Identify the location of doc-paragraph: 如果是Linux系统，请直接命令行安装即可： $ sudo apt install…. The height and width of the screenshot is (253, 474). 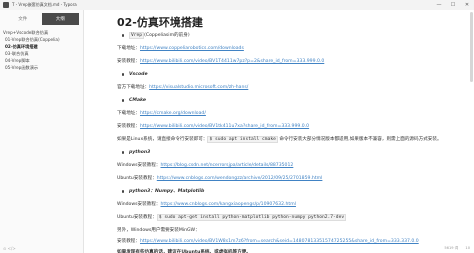
(279, 139).